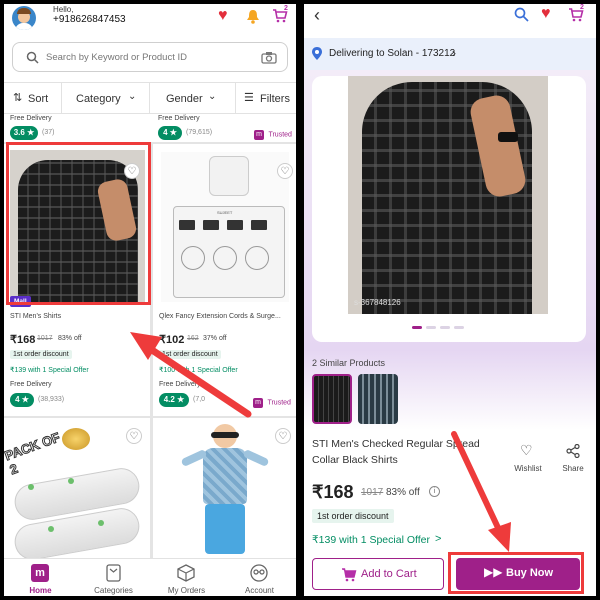 This screenshot has height=600, width=600. What do you see at coordinates (40, 573) in the screenshot?
I see `home-icon: m` at bounding box center [40, 573].